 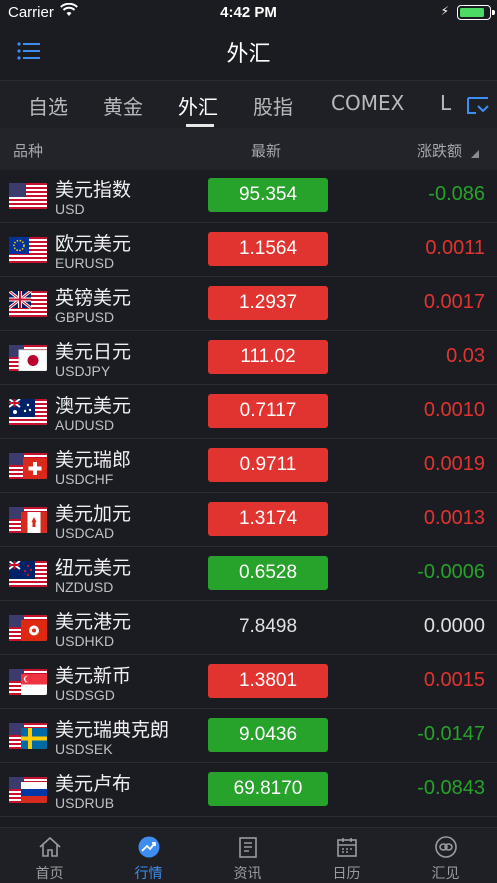 What do you see at coordinates (85, 695) in the screenshot?
I see `symbol-code: USDSGD` at bounding box center [85, 695].